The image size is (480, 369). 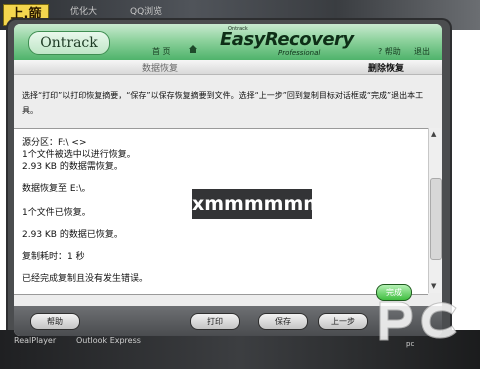 I want to click on back-button: 上一步, so click(x=343, y=321).